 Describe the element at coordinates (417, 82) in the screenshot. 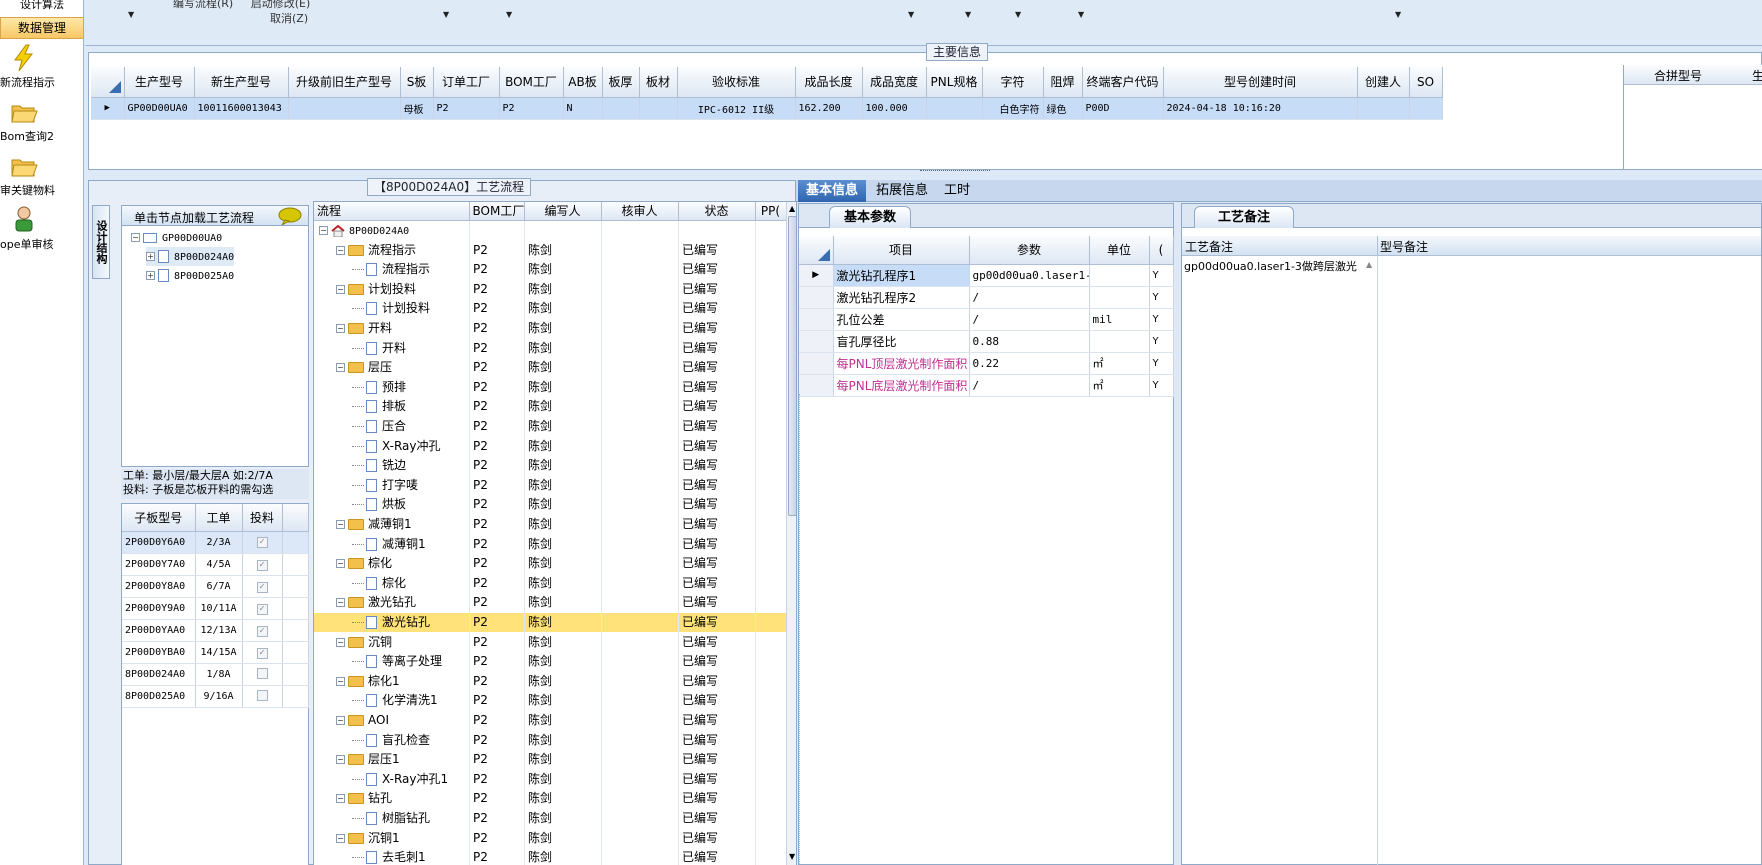

I see `col-header: S板` at that location.